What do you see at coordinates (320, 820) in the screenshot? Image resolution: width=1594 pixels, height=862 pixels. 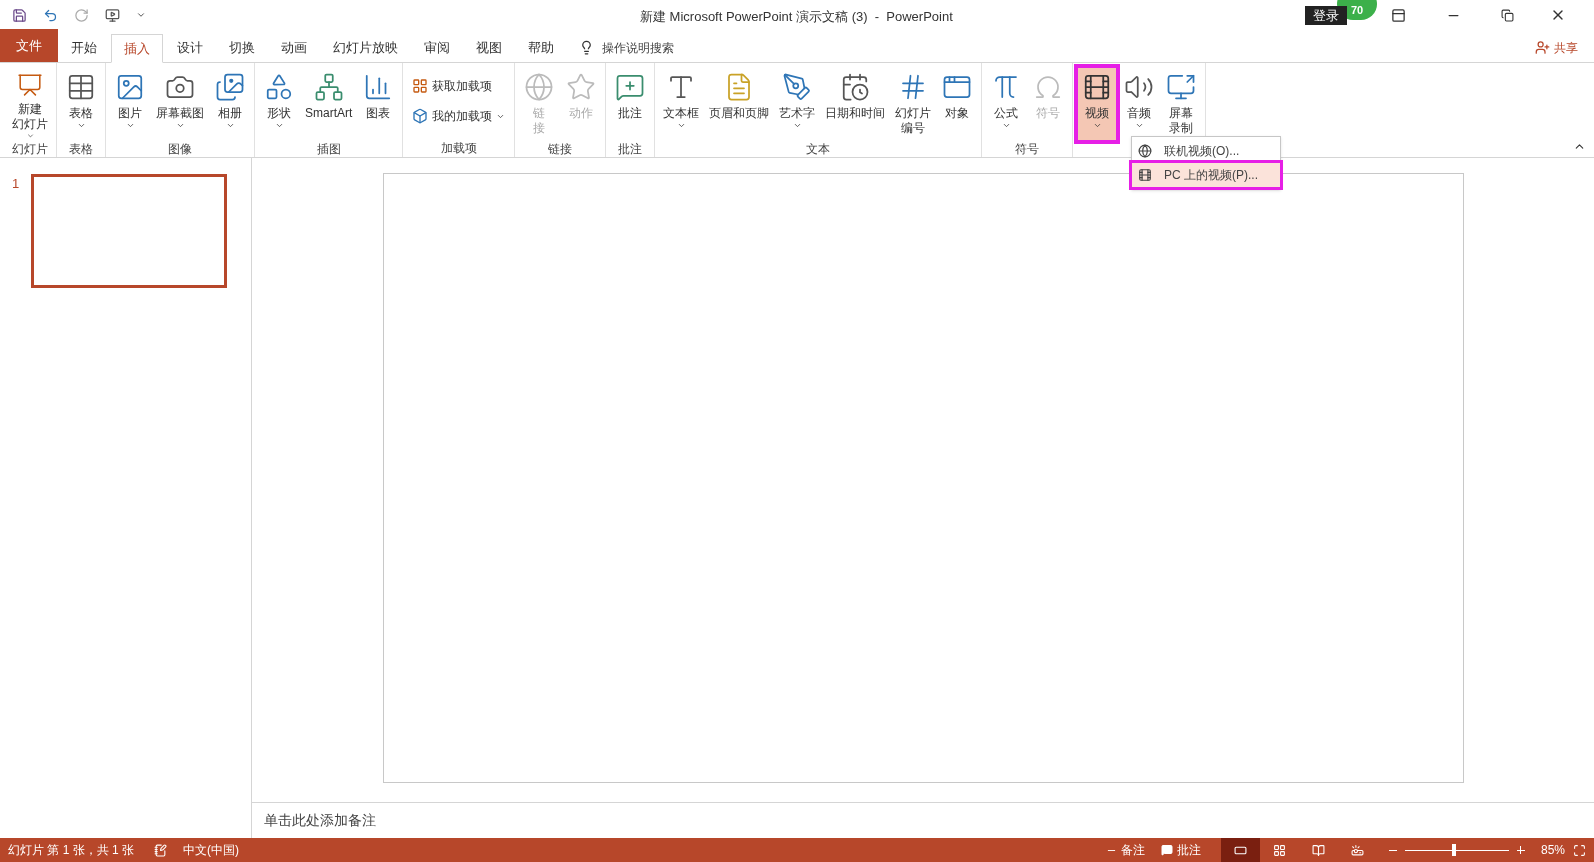 I see `notes-field: 单击此处添加备注` at bounding box center [320, 820].